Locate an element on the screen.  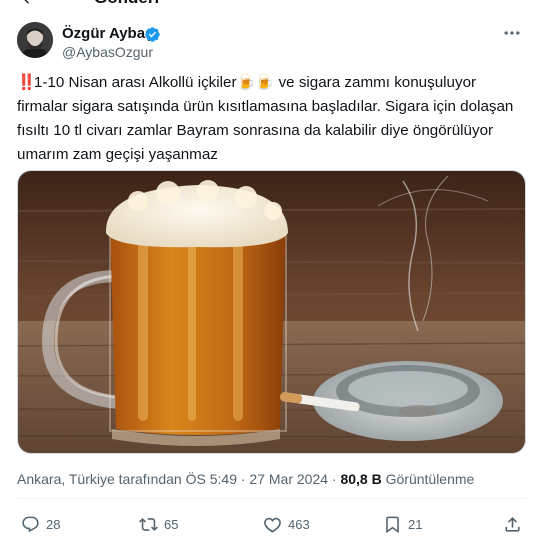
repost-button: 65 is located at coordinates (158, 524).